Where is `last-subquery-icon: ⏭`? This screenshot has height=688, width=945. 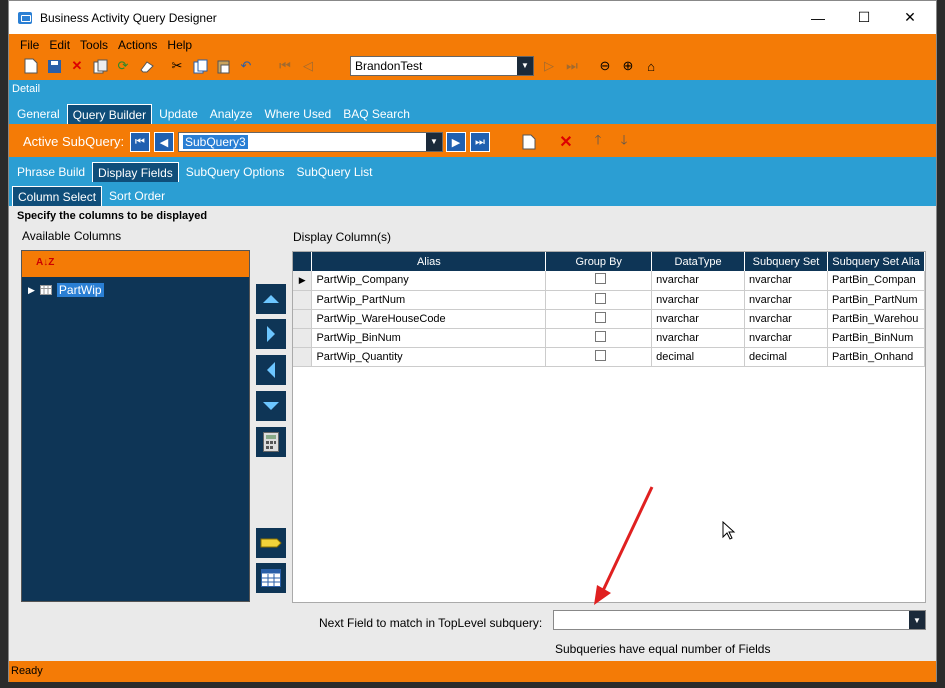
last-subquery-icon: ⏭ is located at coordinates (480, 142).